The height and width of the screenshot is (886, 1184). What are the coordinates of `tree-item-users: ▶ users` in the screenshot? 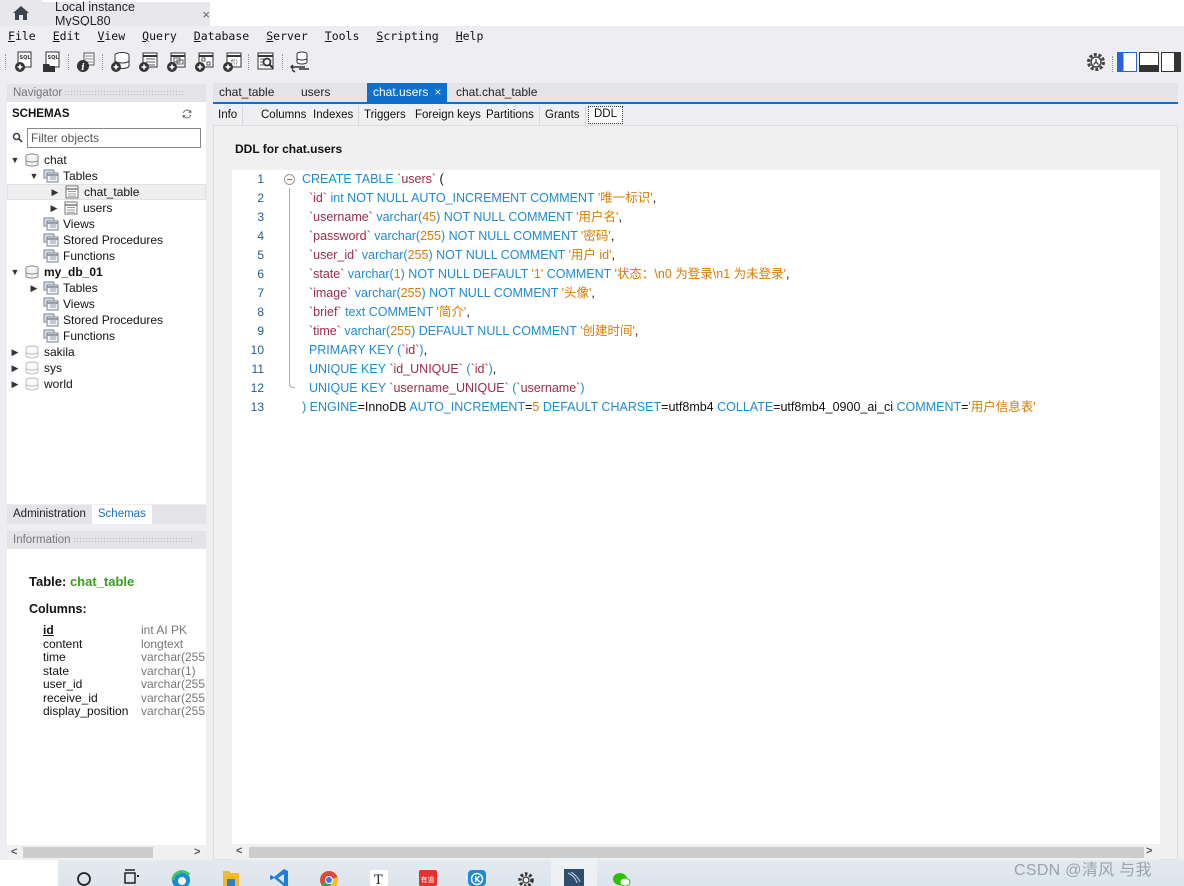 It's located at (60, 208).